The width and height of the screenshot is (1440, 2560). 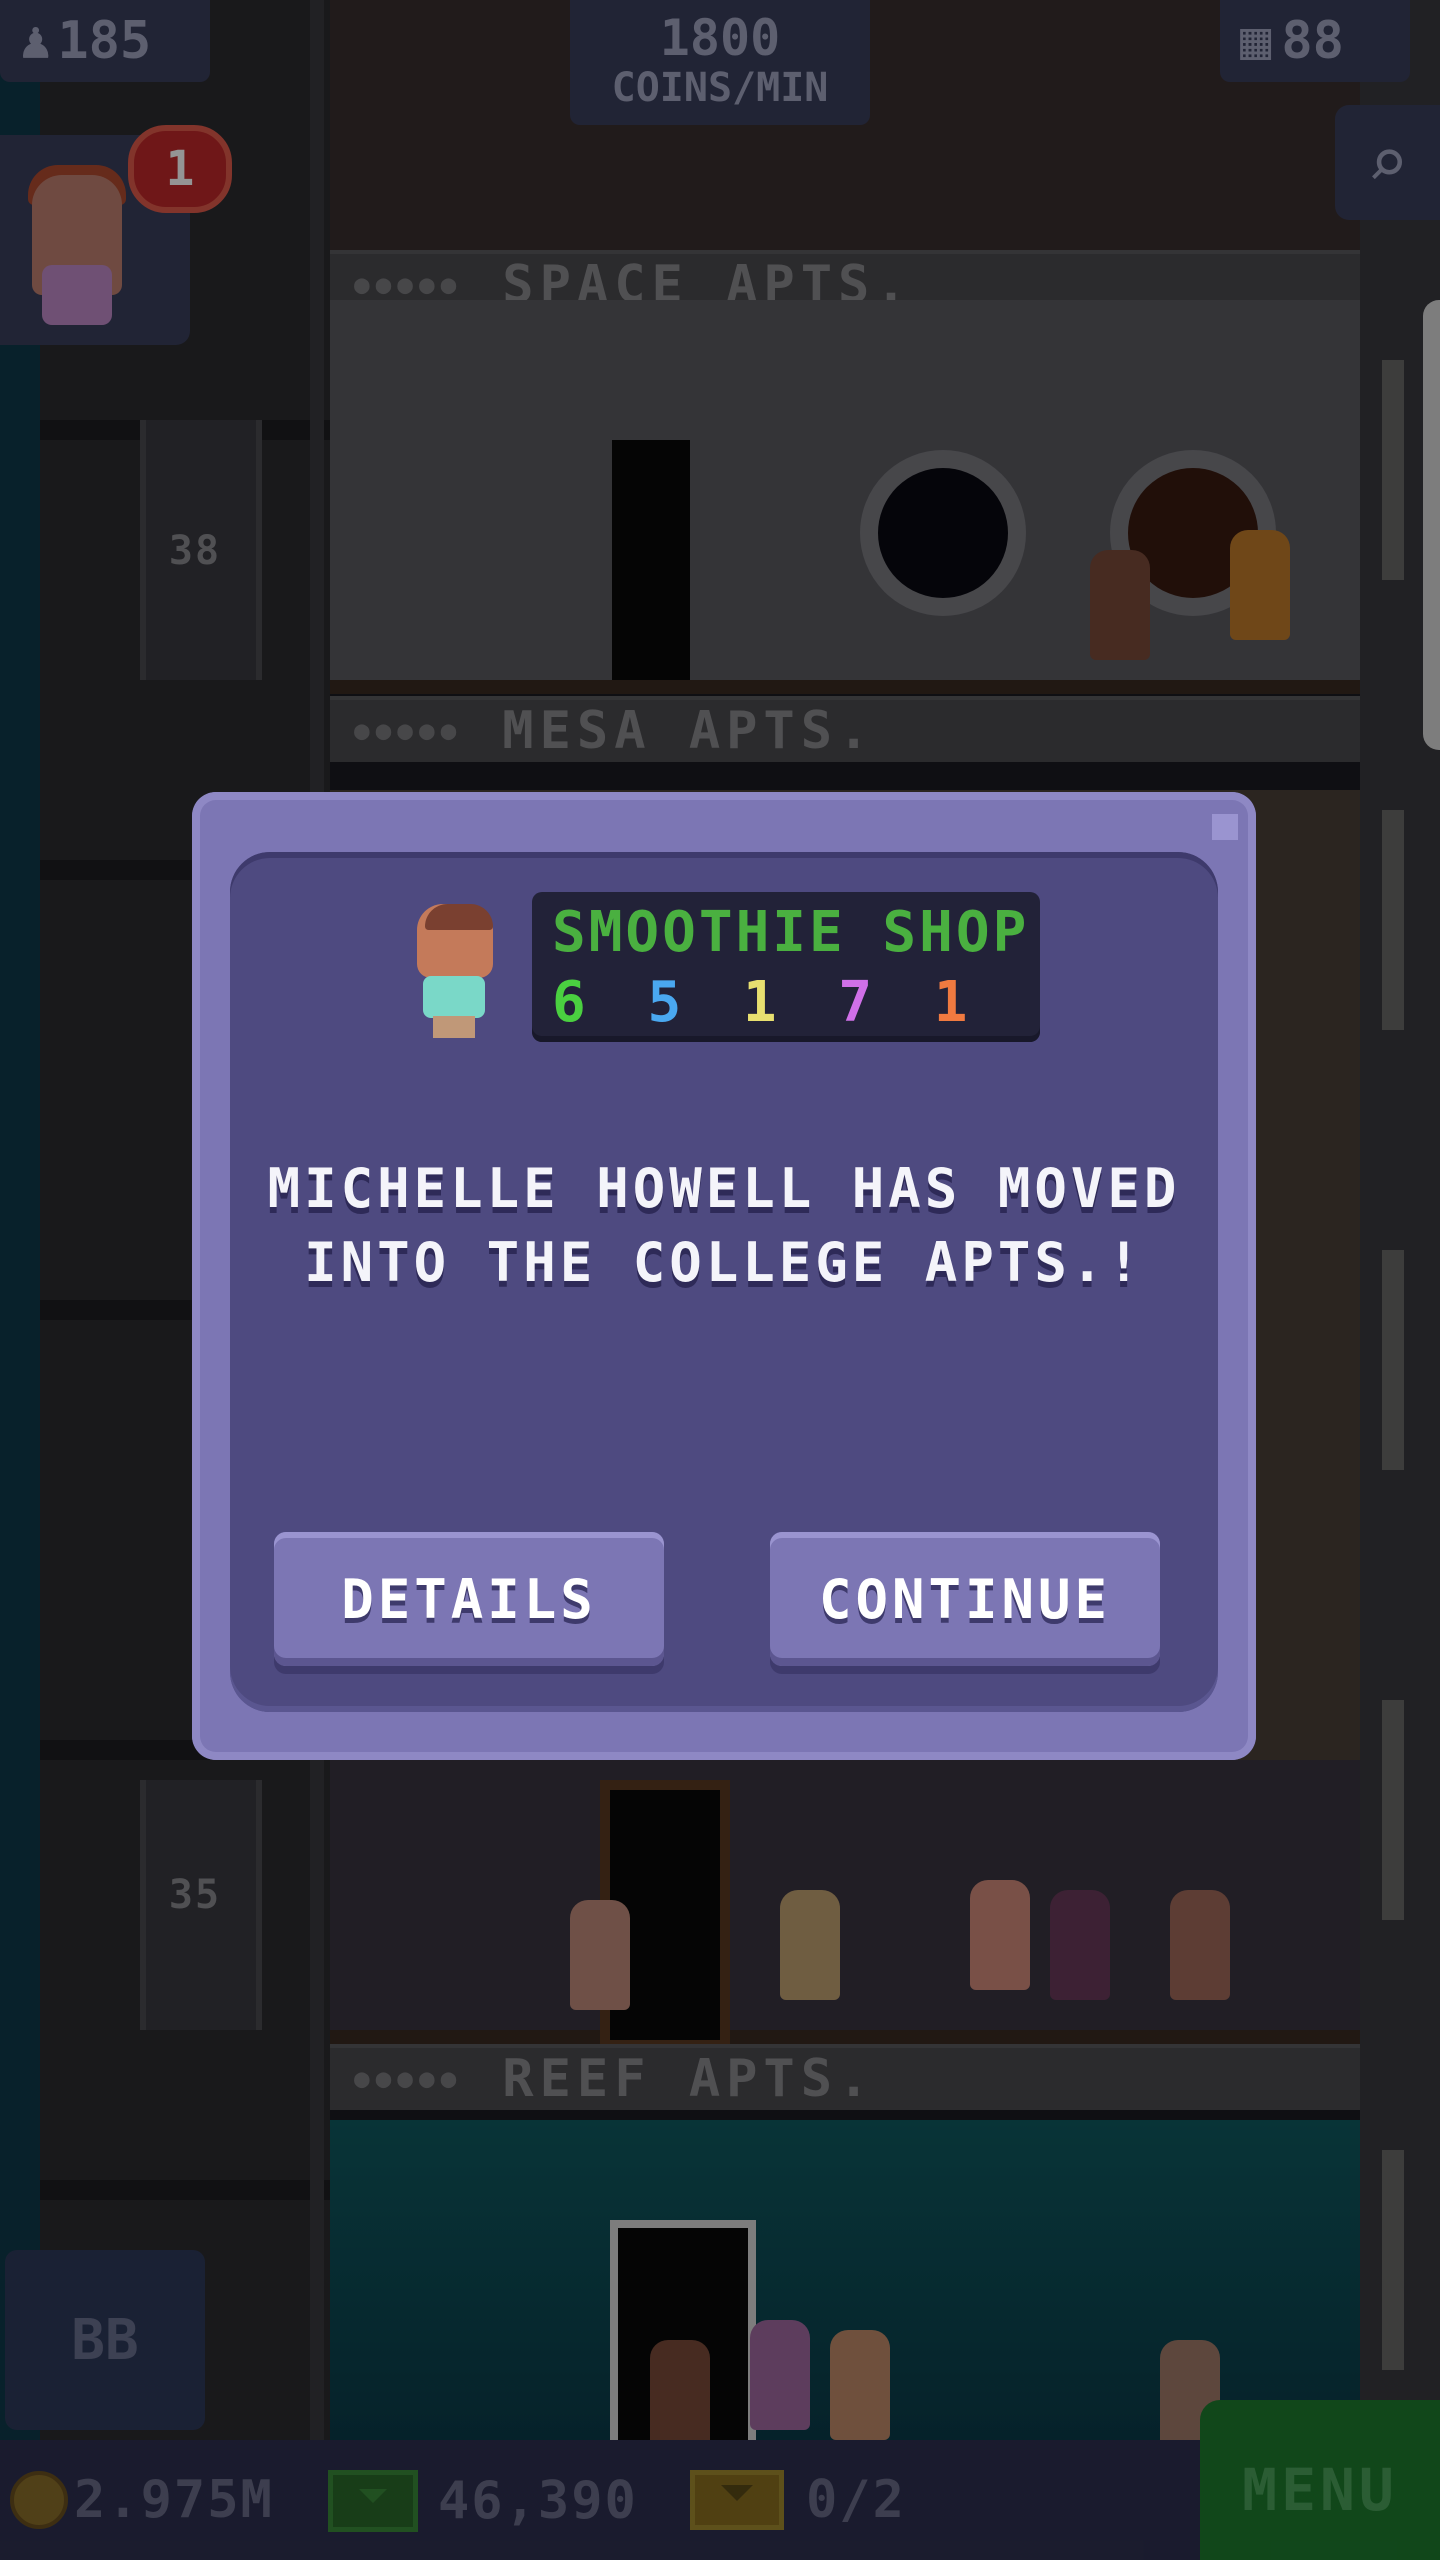 I want to click on continue-button: CONTINUE, so click(x=965, y=1599).